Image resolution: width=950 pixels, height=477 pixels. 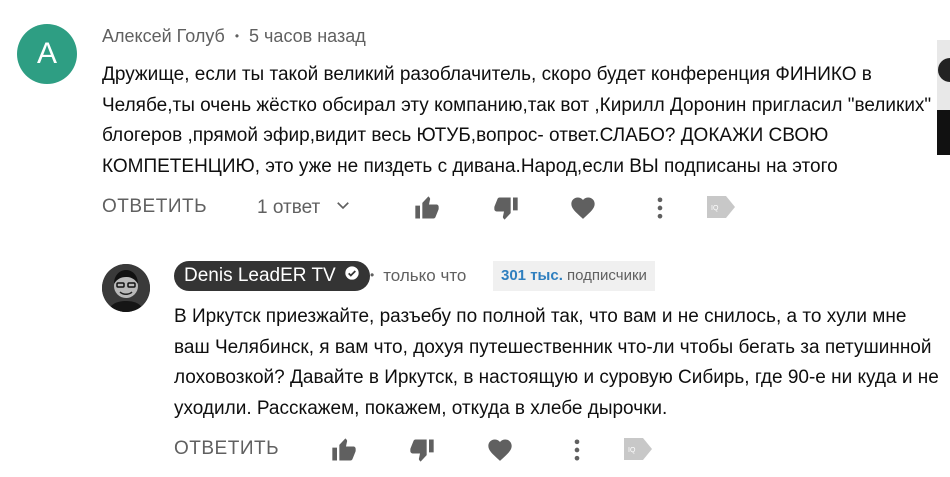 I want to click on channel-name-badge: Denis LeadER TV, so click(x=272, y=276).